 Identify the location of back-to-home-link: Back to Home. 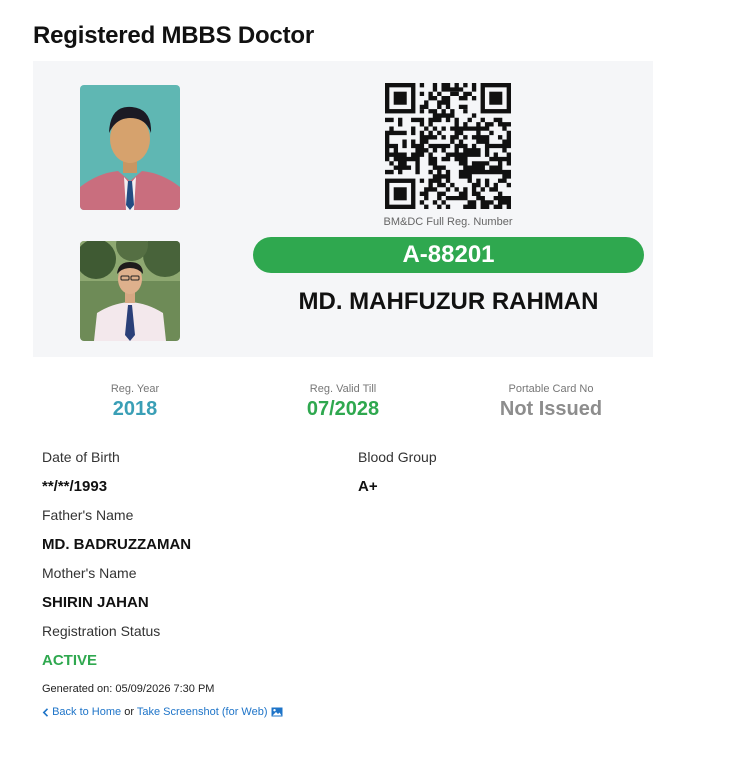
(83, 712).